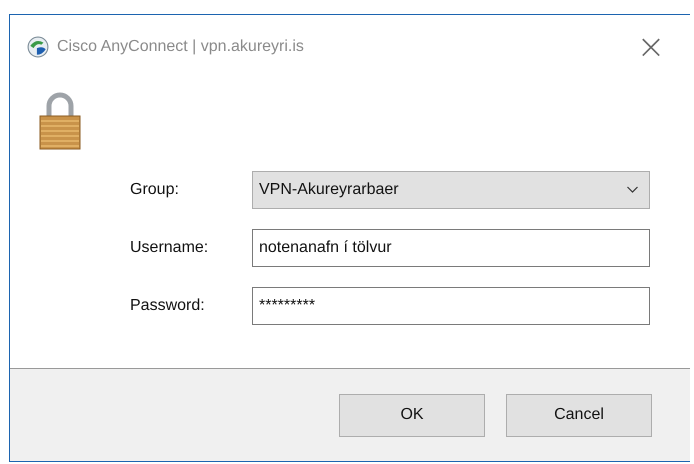  I want to click on close-button: ×, so click(651, 47).